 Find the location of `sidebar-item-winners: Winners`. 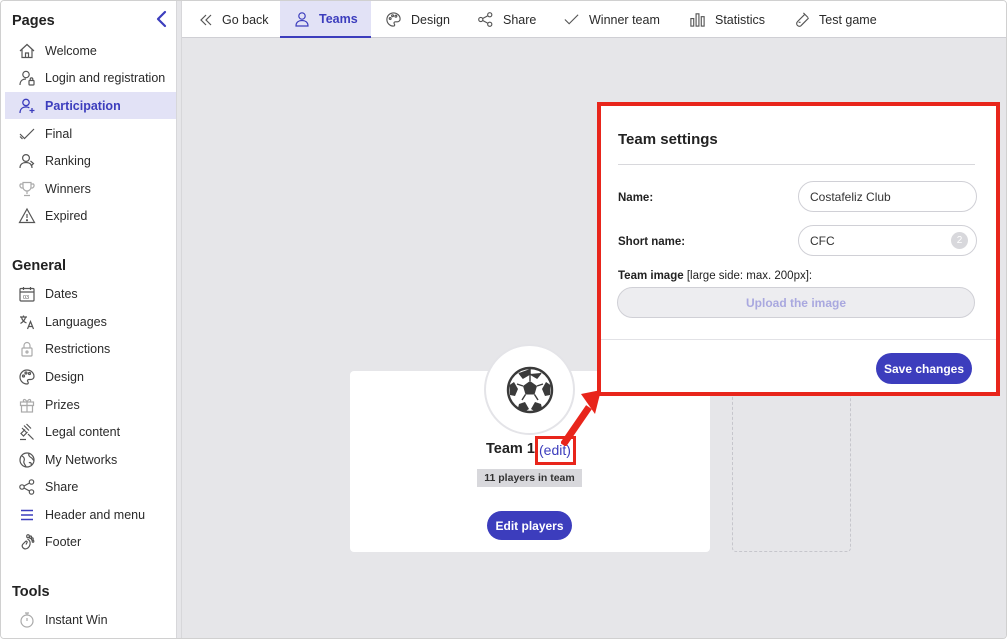

sidebar-item-winners: Winners is located at coordinates (90, 189).